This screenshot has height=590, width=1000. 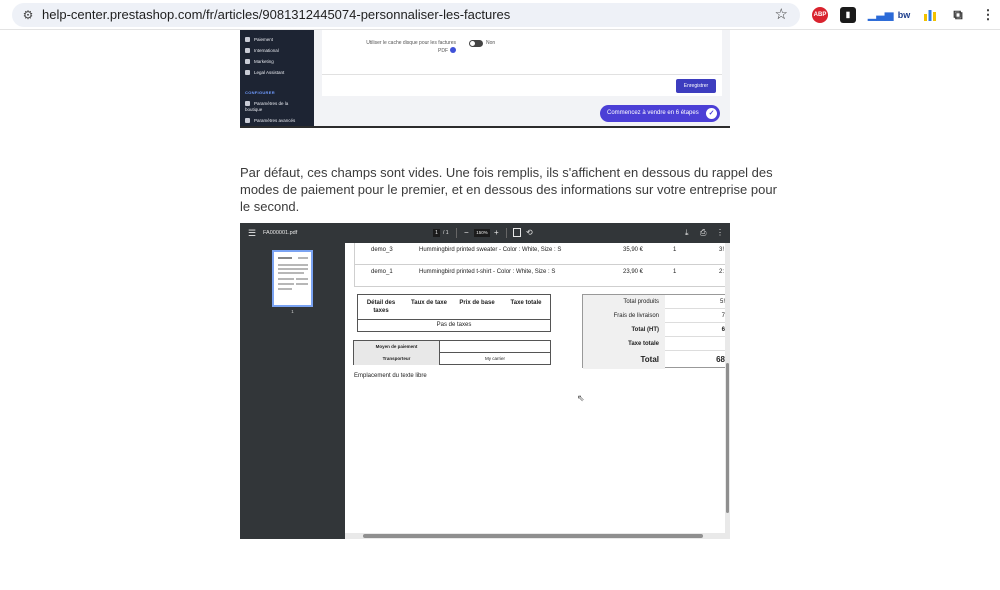 I want to click on page-number-box: 1, so click(x=436, y=233).